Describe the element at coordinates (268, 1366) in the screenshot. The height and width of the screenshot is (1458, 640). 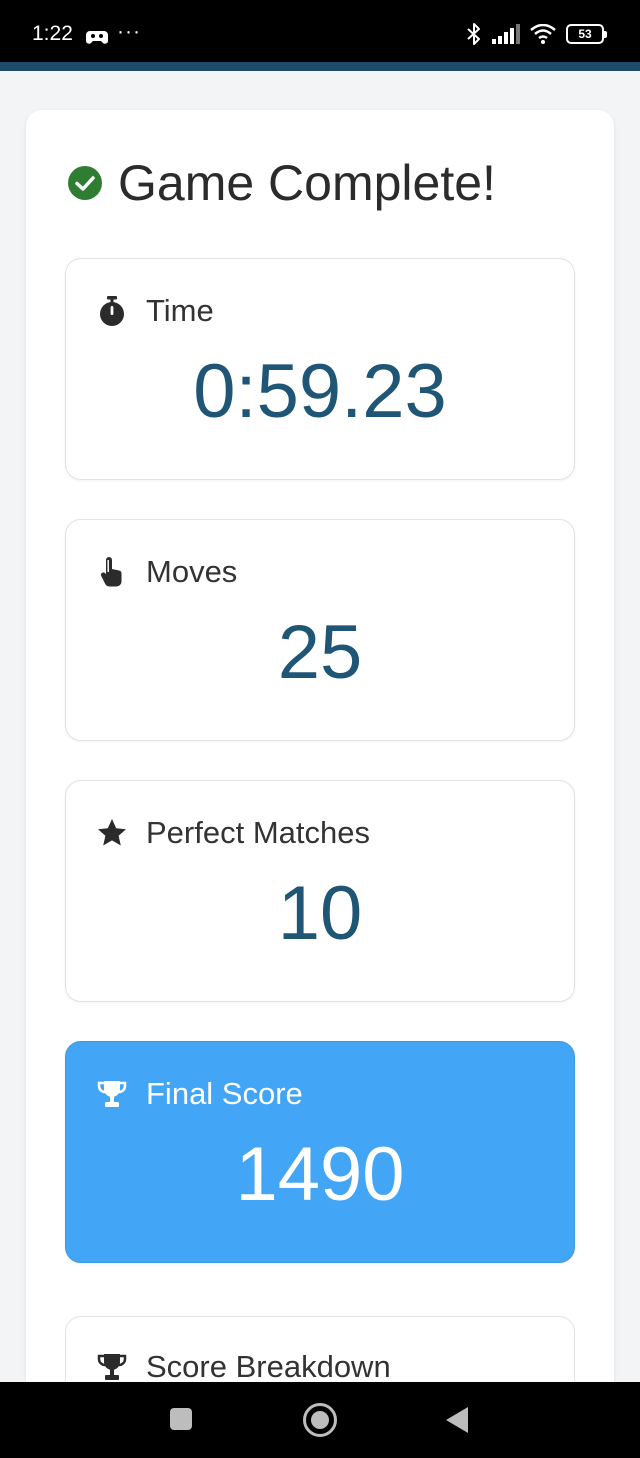
I see `score-breakdown-label: Score Breakdown` at that location.